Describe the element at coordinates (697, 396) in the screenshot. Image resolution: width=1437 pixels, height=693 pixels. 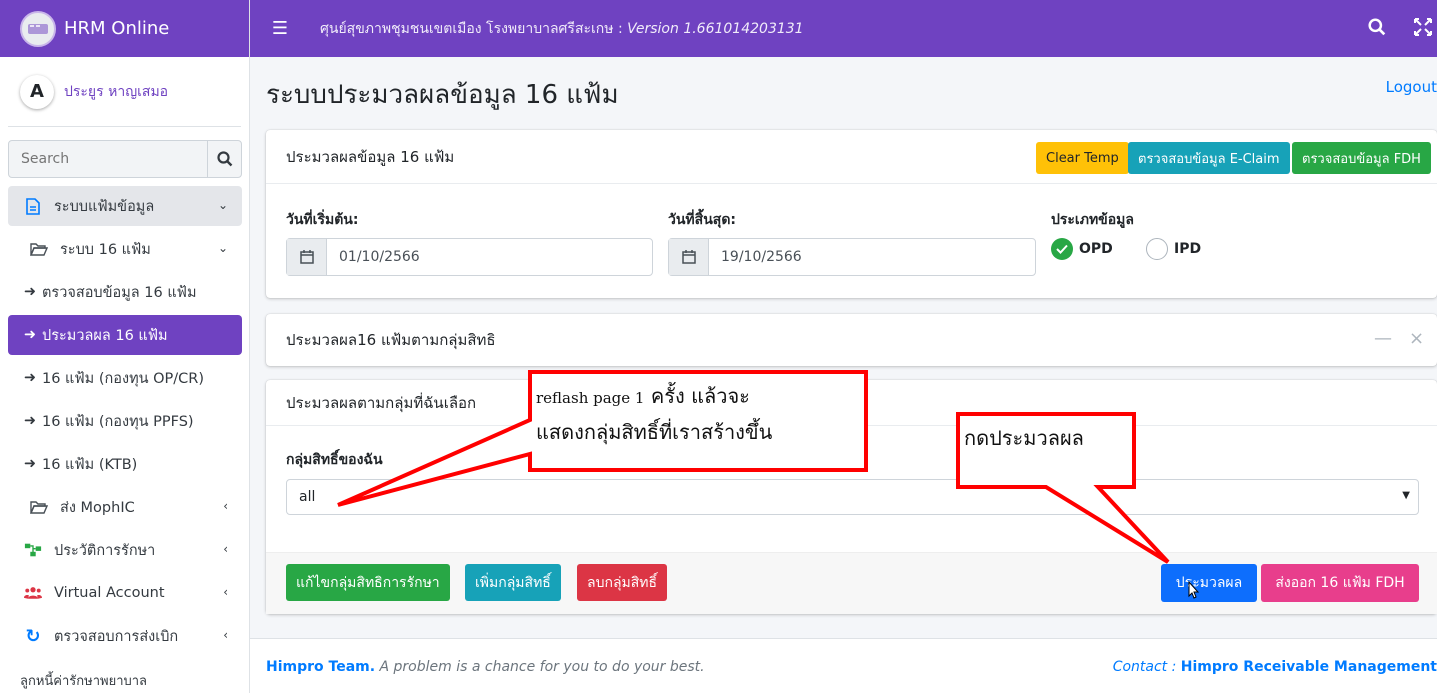
I see `callout-big-text: ครั้ง แล้วจะ` at that location.